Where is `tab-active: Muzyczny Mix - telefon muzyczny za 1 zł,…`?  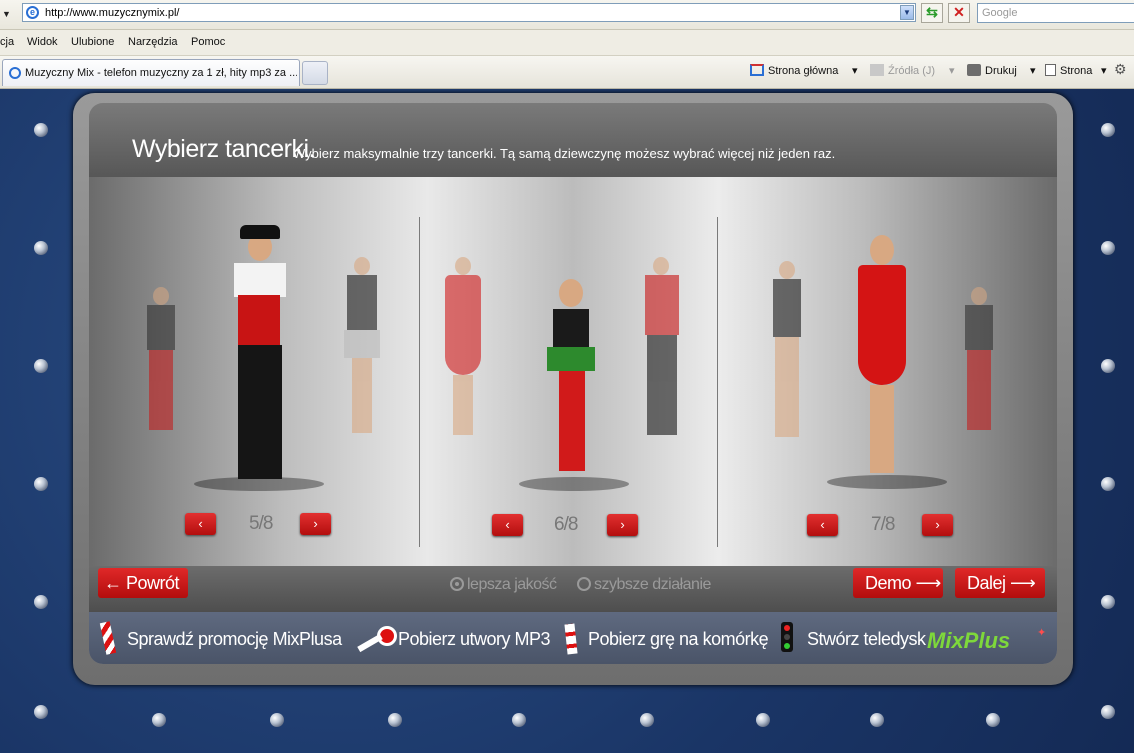
tab-active: Muzyczny Mix - telefon muzyczny za 1 zł,… is located at coordinates (151, 72).